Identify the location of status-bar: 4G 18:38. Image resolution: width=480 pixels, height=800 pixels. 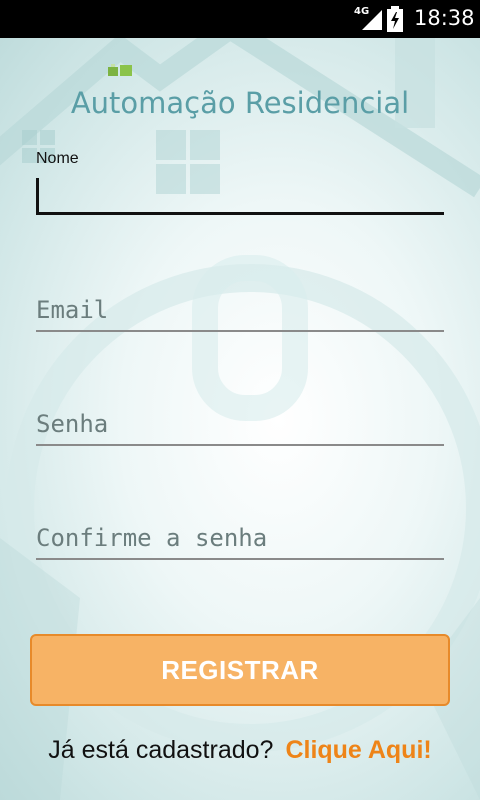
(240, 19).